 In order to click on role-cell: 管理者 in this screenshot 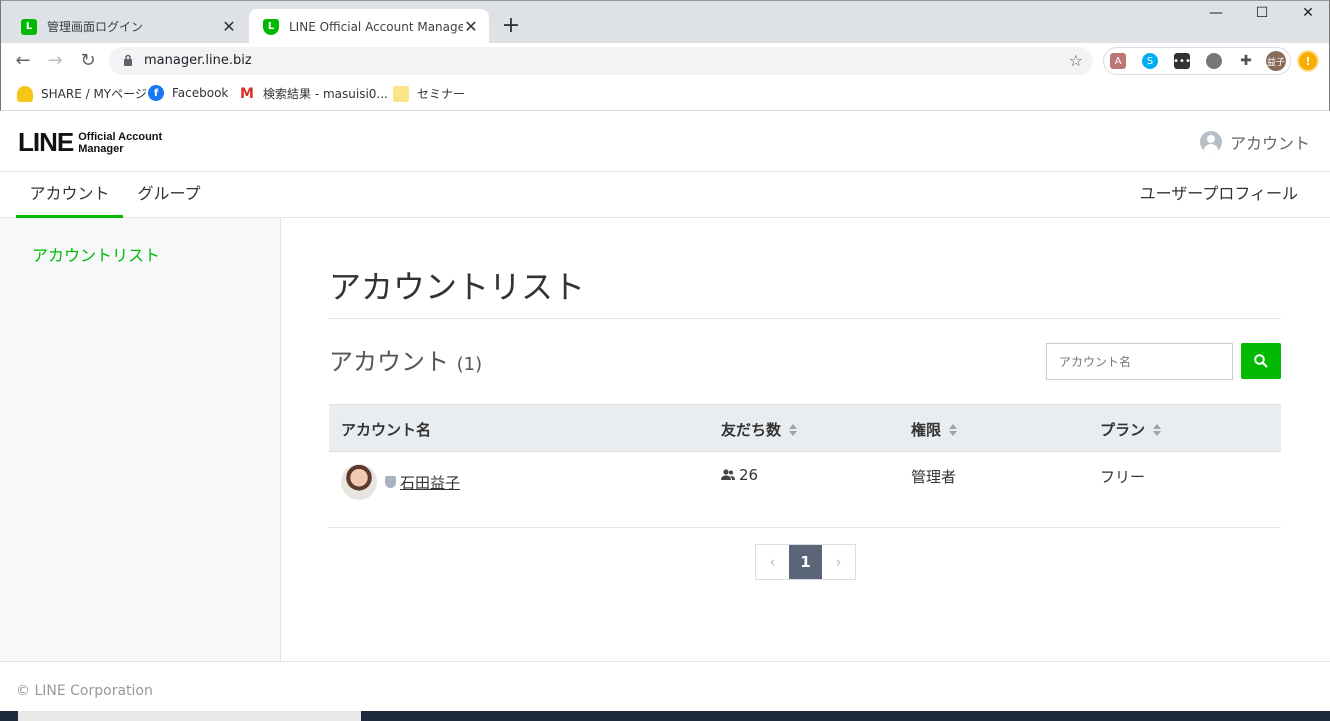, I will do `click(934, 477)`.